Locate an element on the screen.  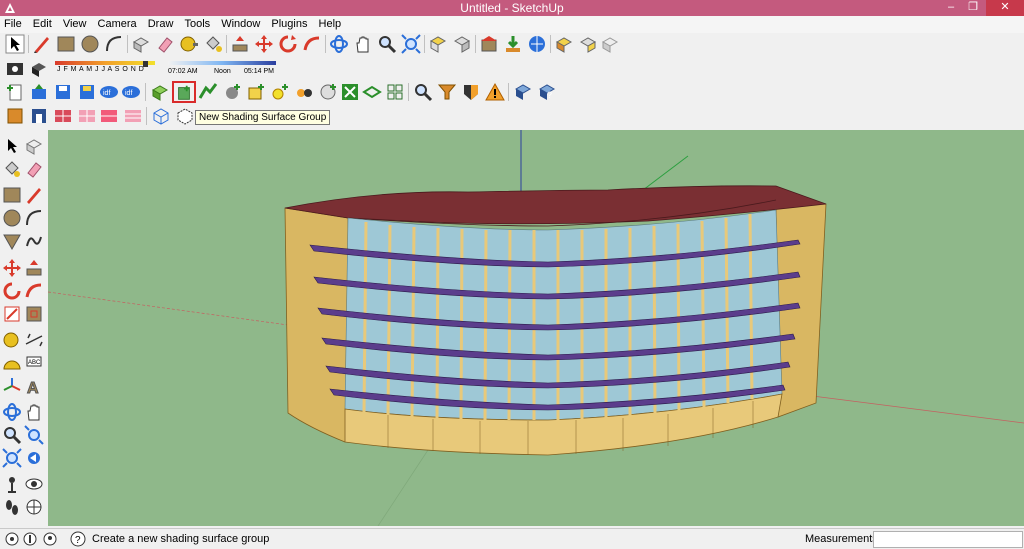
close-button: ✕ is located at coordinates (1005, 8).